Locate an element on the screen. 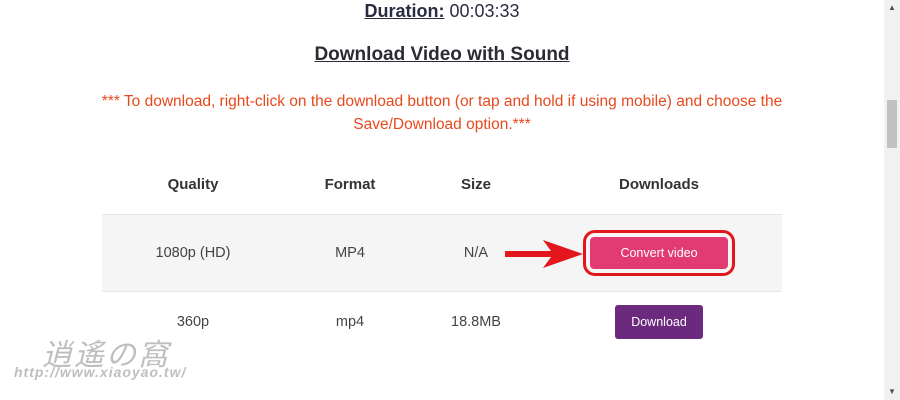 The width and height of the screenshot is (900, 400). cell-action: Download is located at coordinates (659, 322).